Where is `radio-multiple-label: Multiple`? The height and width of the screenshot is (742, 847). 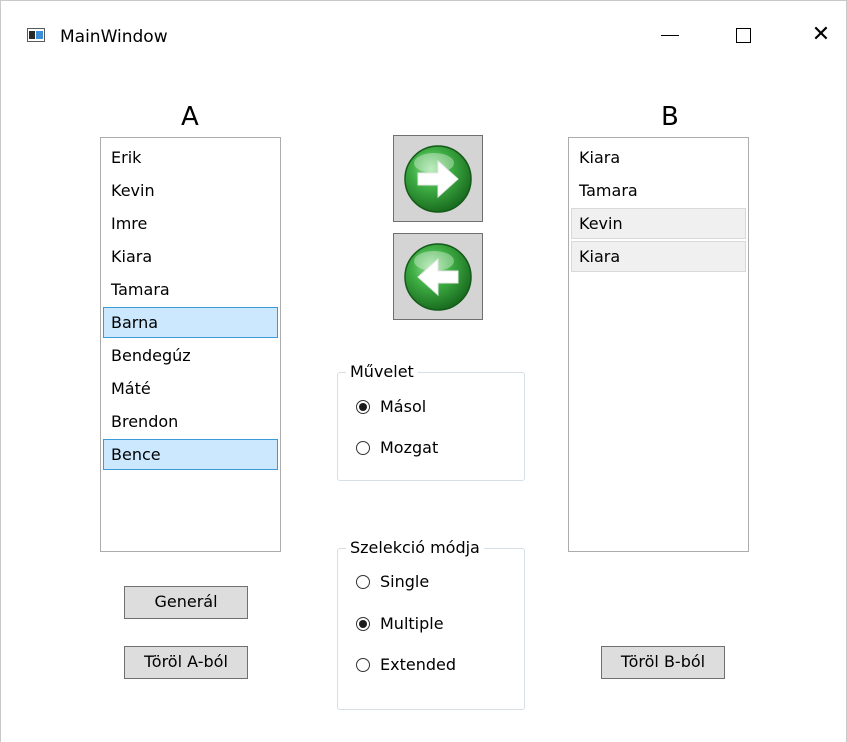 radio-multiple-label: Multiple is located at coordinates (412, 623).